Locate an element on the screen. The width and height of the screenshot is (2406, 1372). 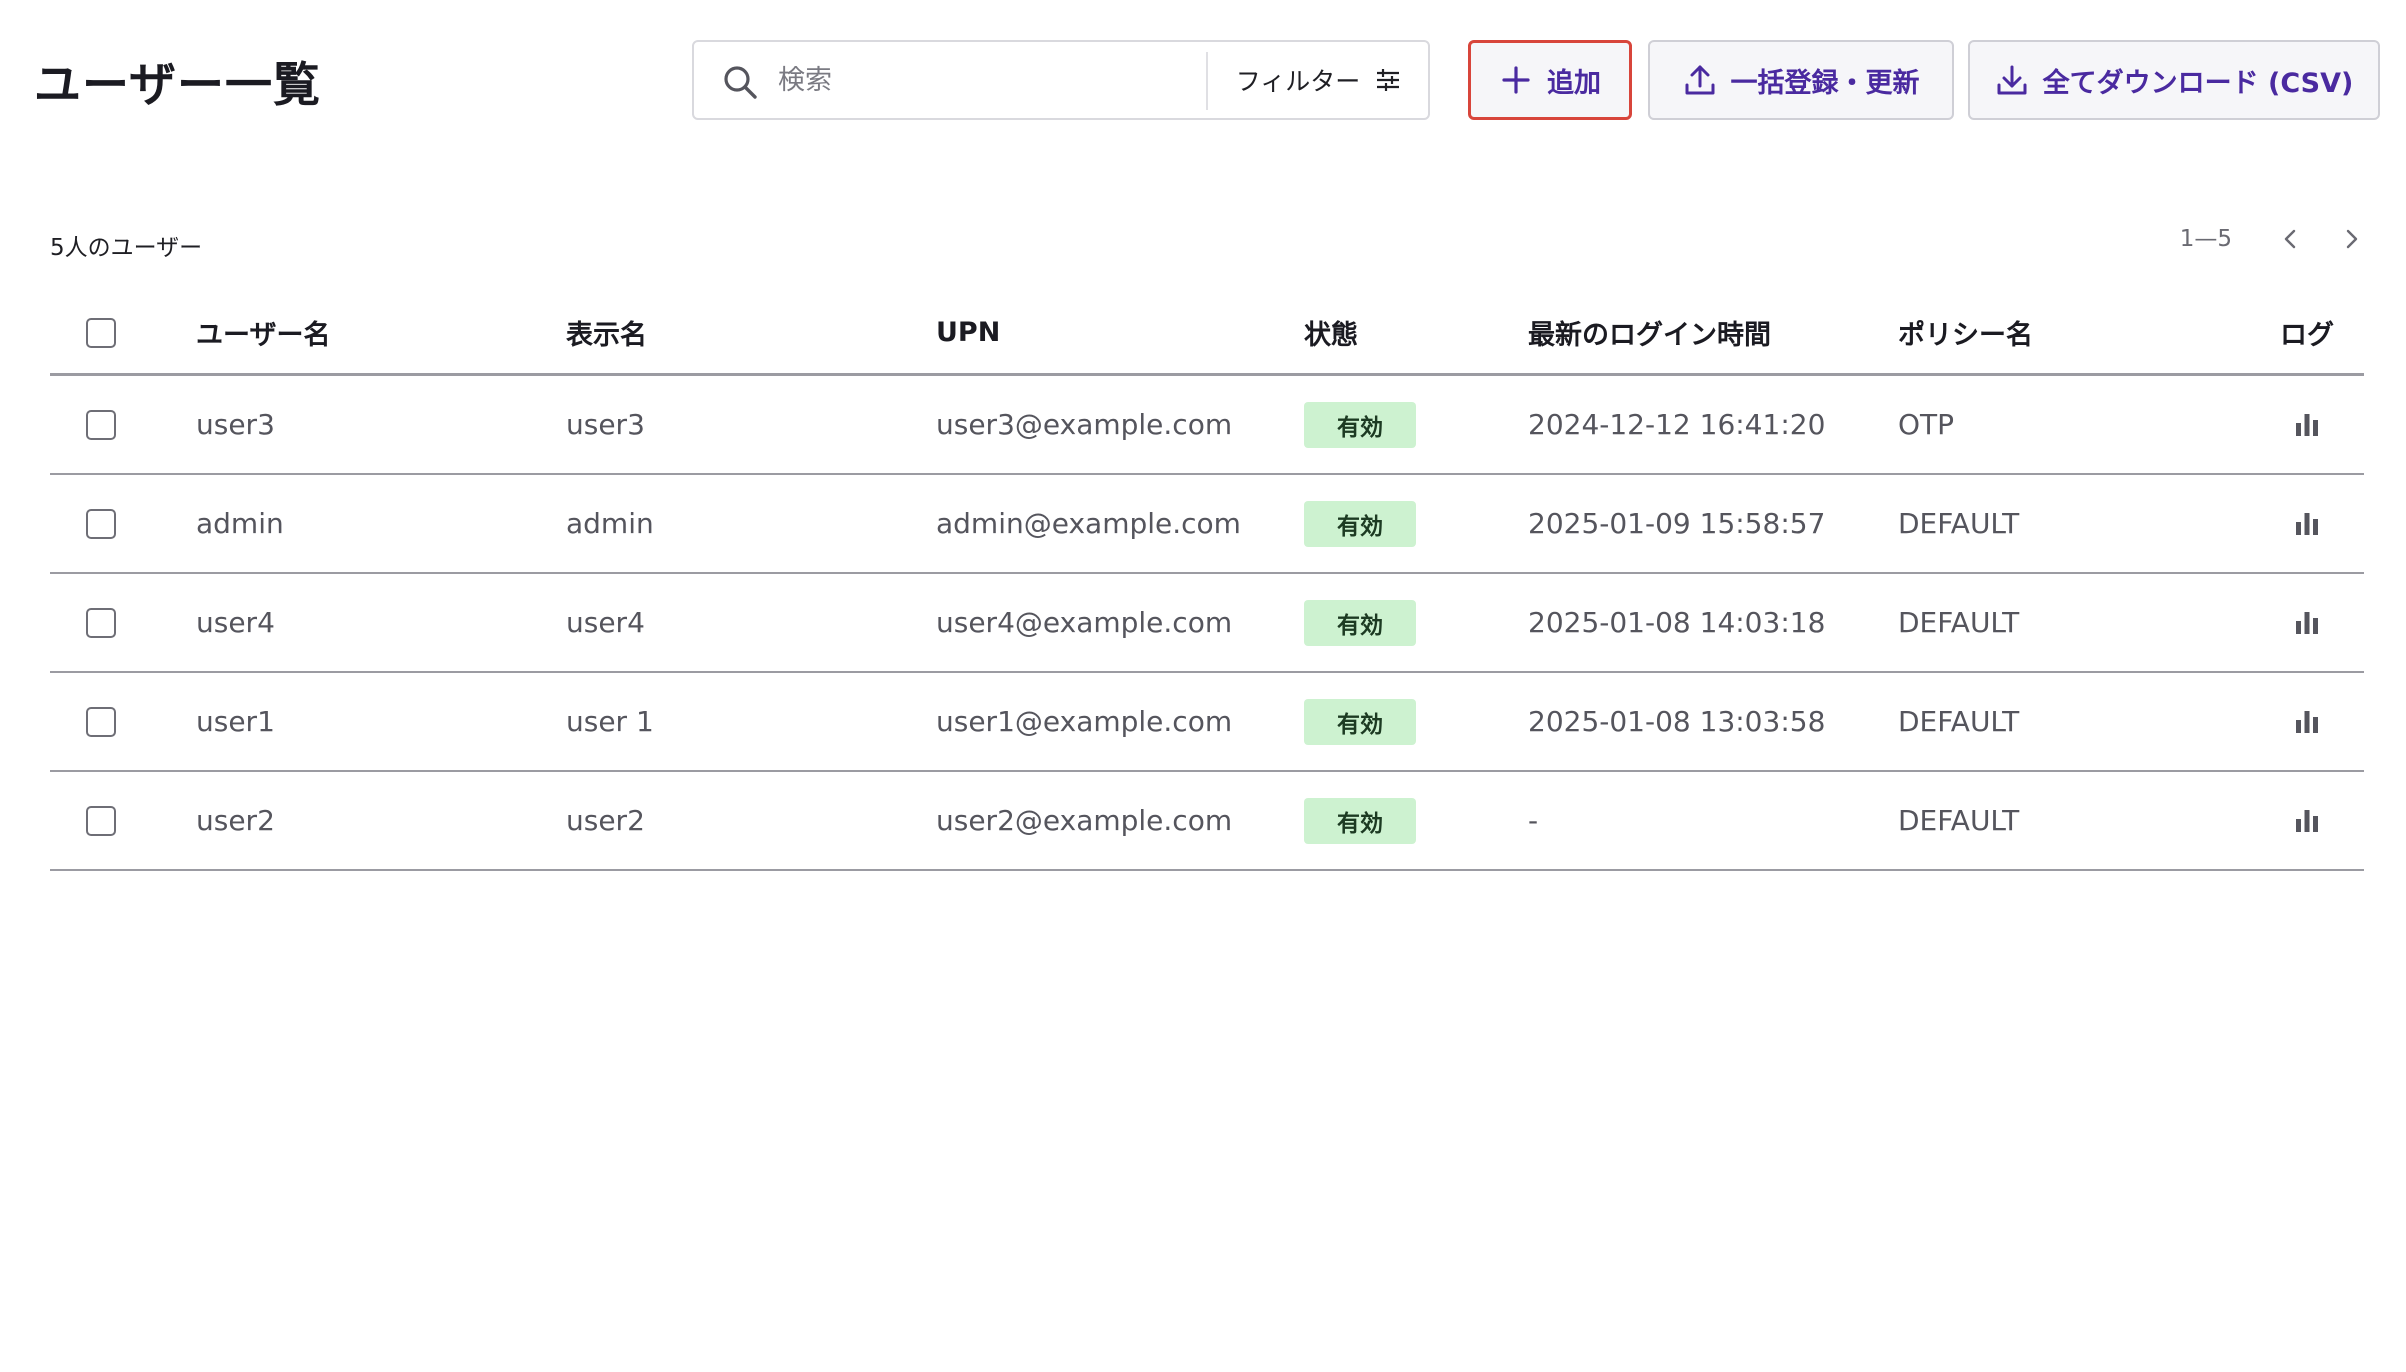
column-header-upn: UPN is located at coordinates (968, 332).